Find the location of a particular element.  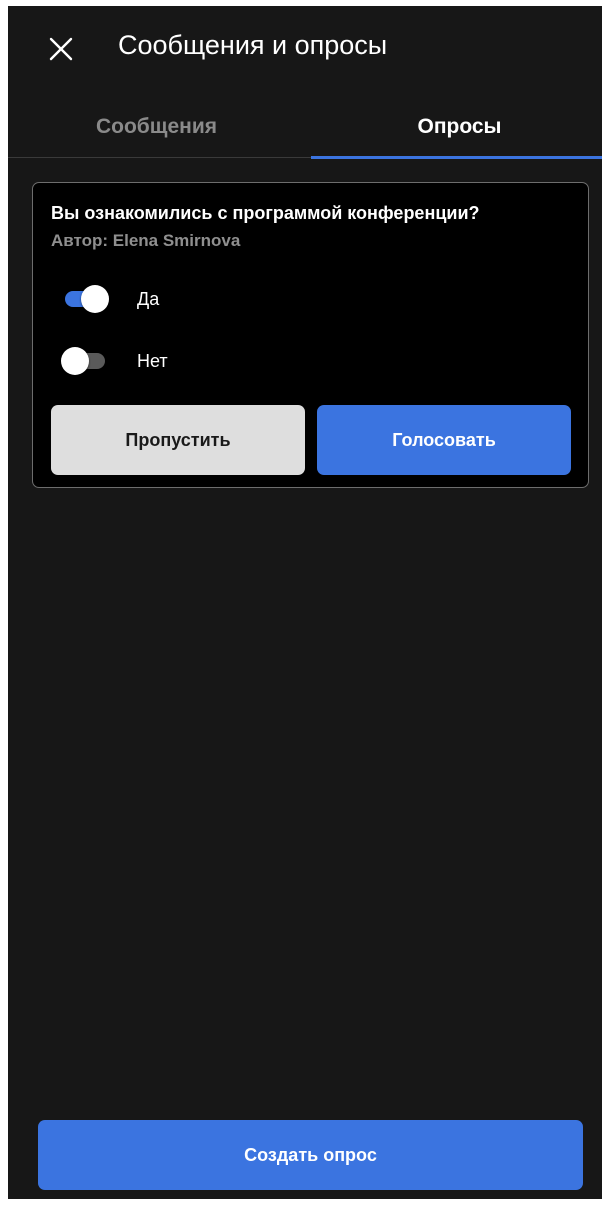

poll-option-yes: Да is located at coordinates (110, 299).